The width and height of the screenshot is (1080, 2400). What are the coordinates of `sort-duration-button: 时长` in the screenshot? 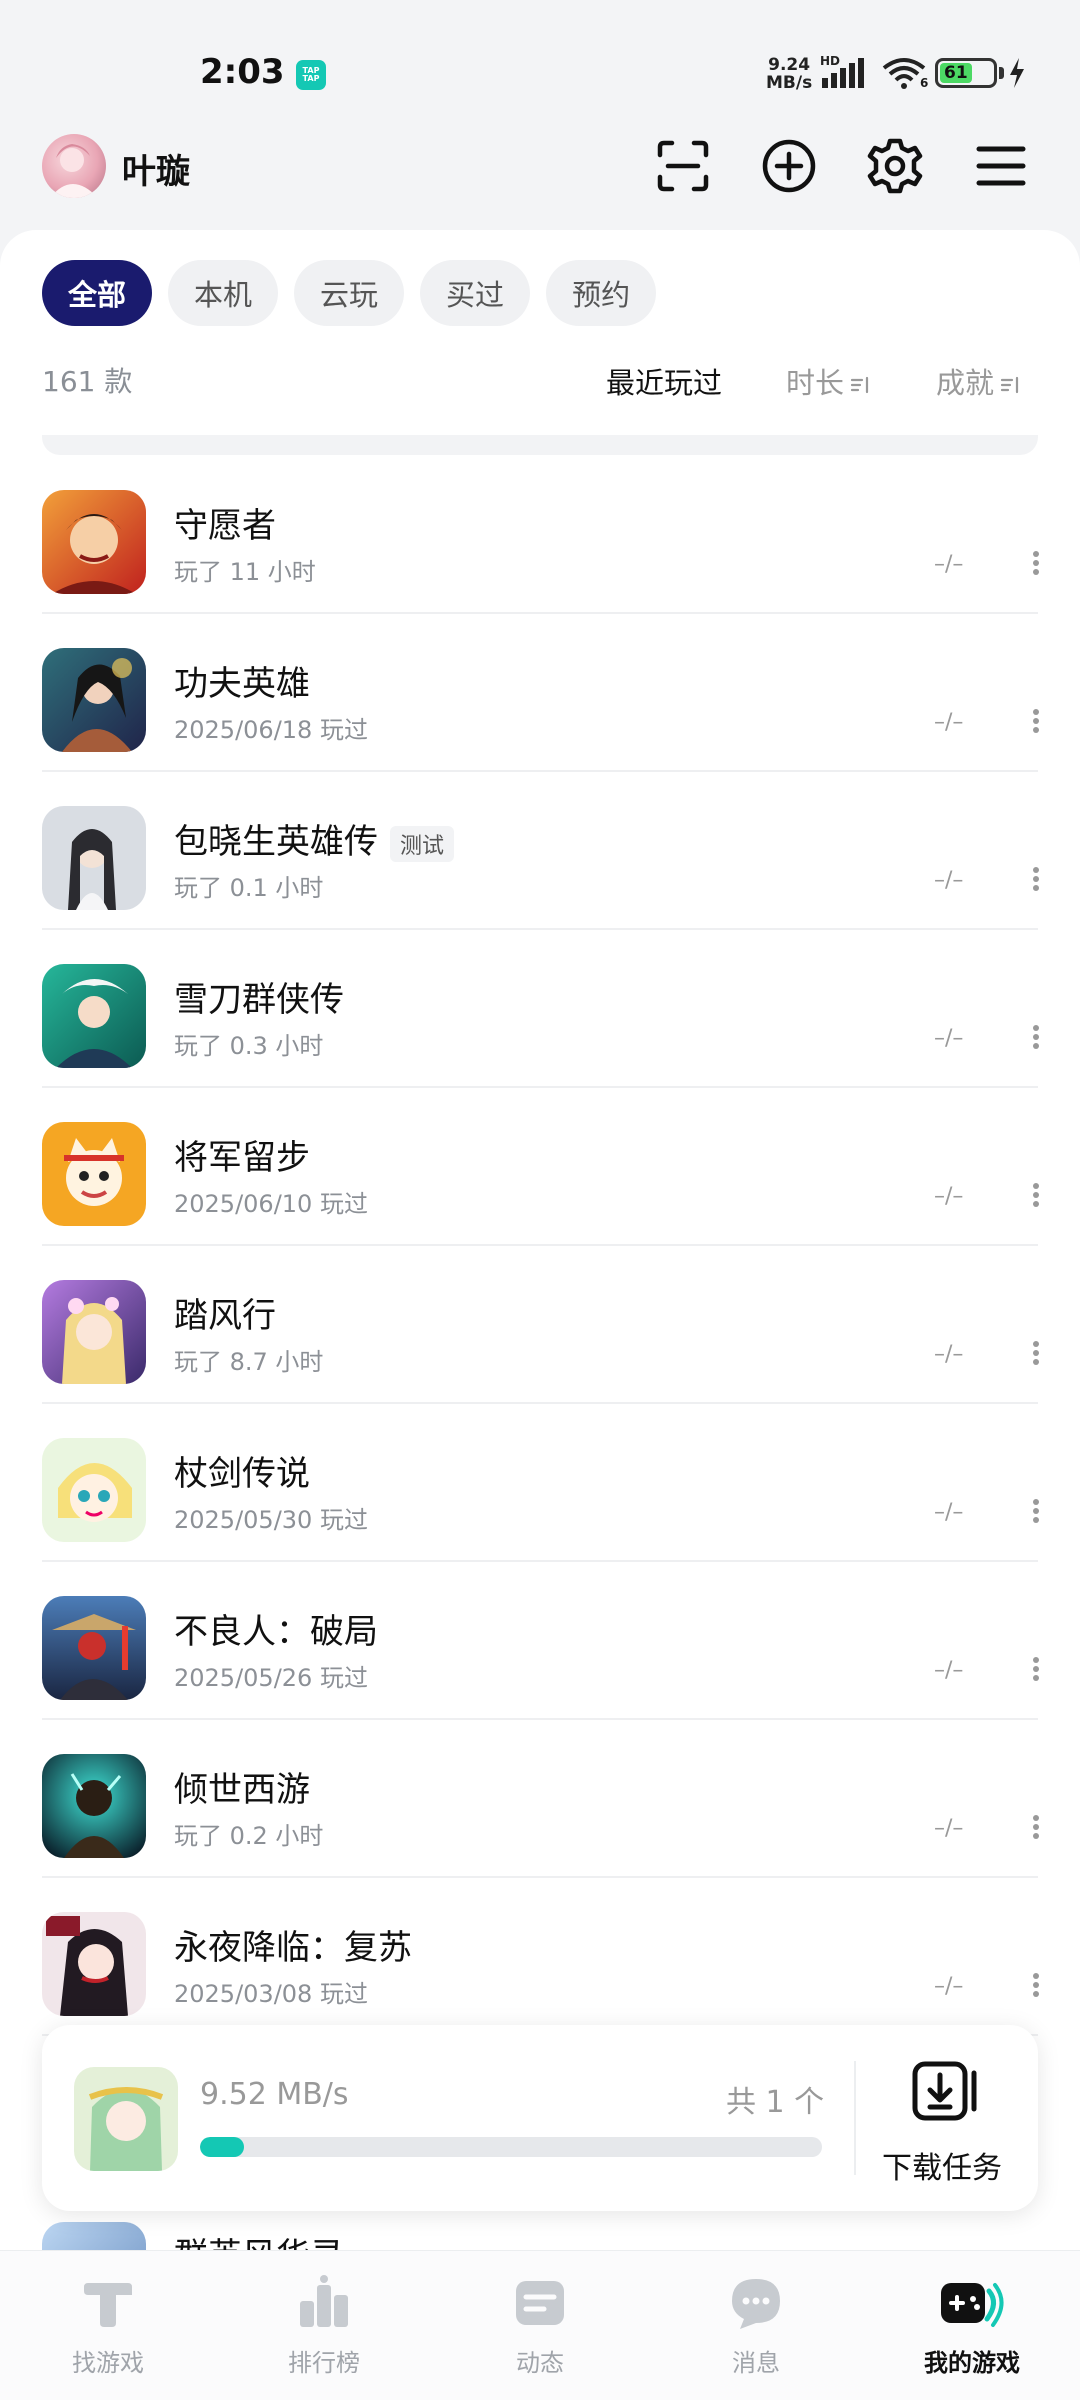 It's located at (828, 381).